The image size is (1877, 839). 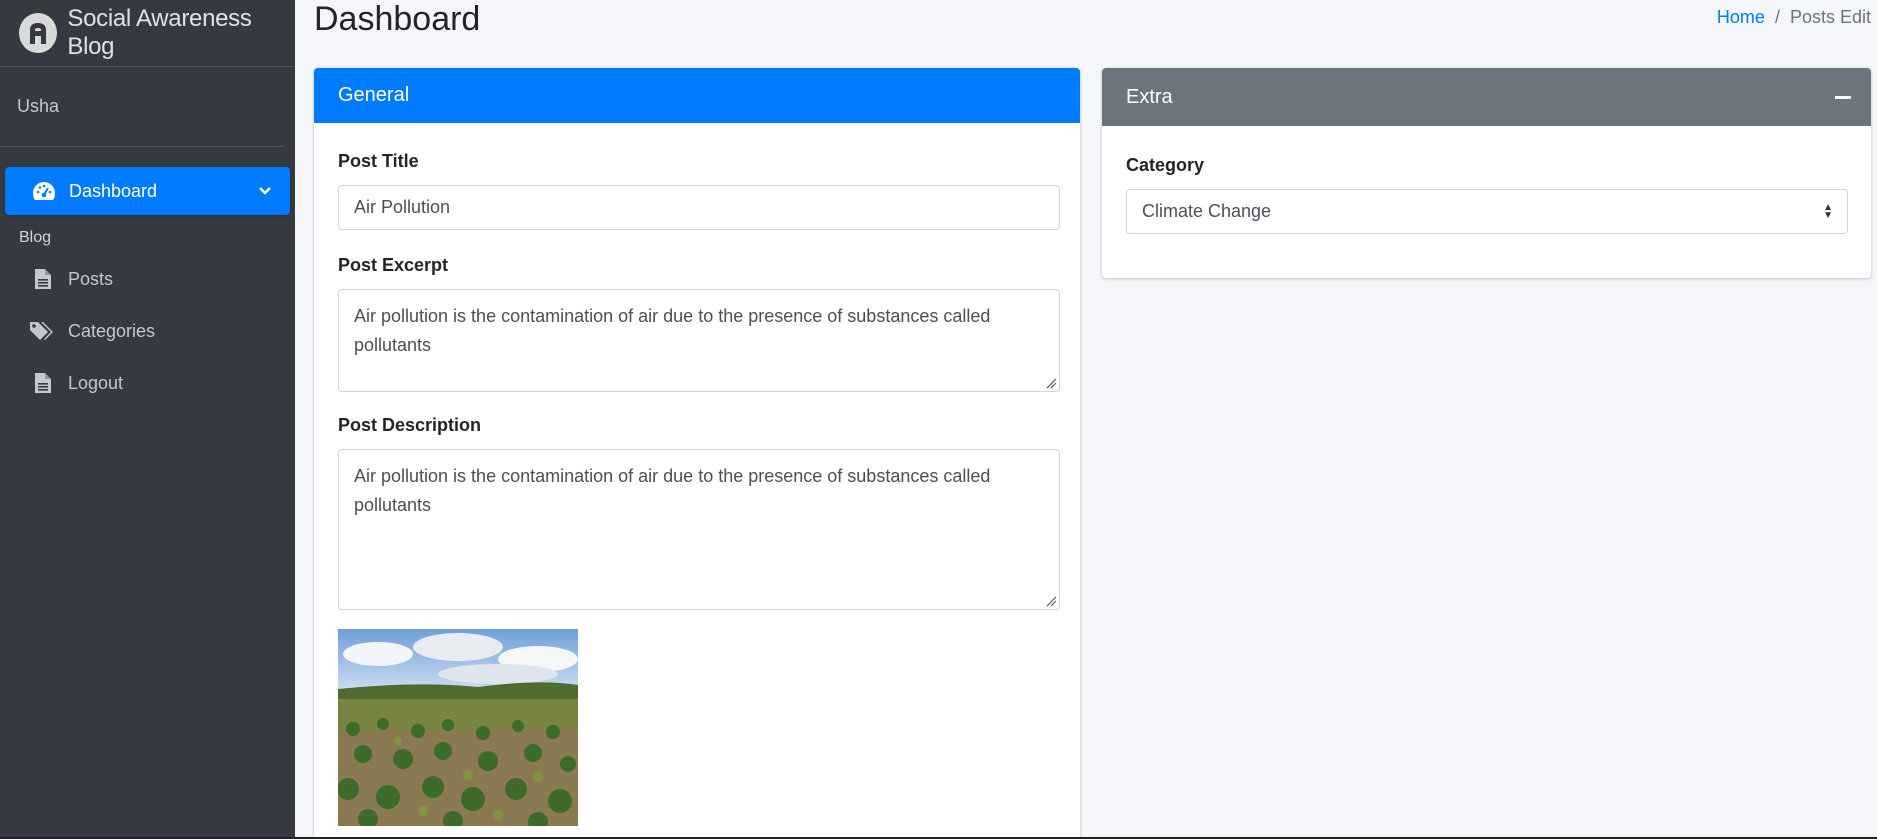 I want to click on brand-name: Social Awareness Blog, so click(x=159, y=32).